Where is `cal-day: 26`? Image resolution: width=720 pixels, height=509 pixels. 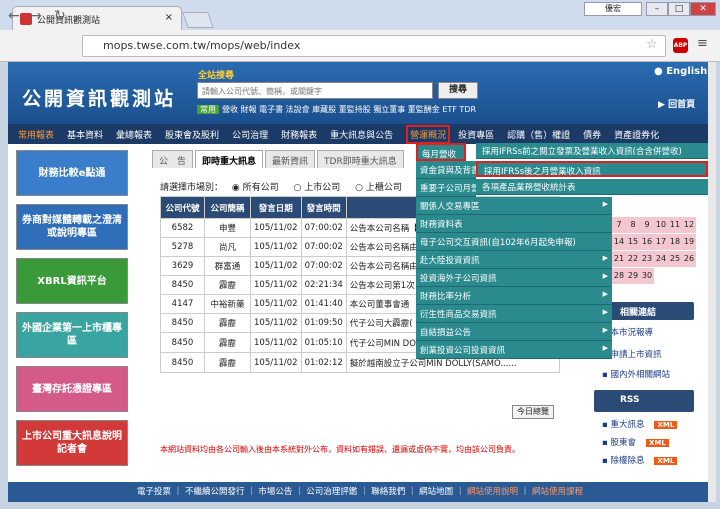
cal-day: 26 is located at coordinates (689, 259).